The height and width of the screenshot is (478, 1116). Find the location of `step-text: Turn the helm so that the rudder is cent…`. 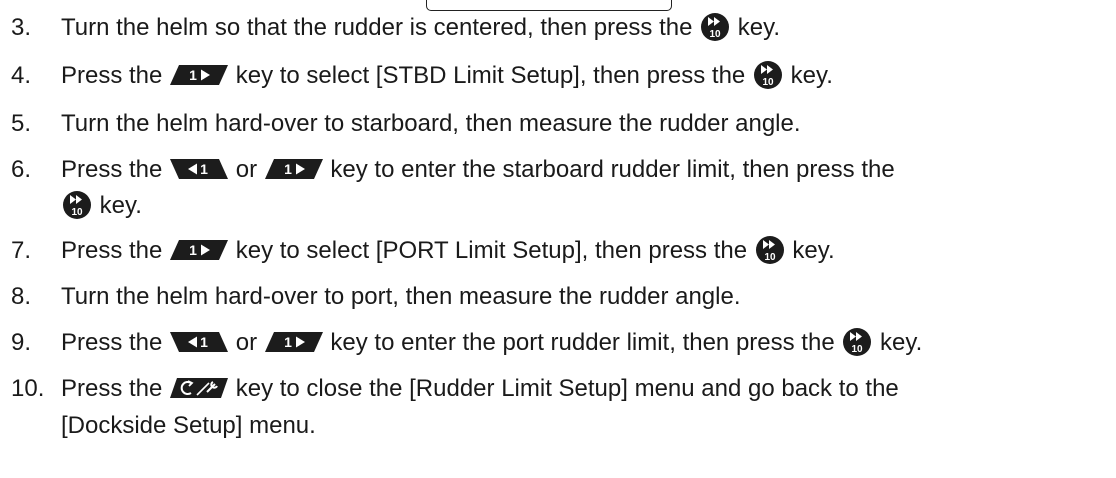

step-text: Turn the helm so that the rudder is cent… is located at coordinates (420, 28).